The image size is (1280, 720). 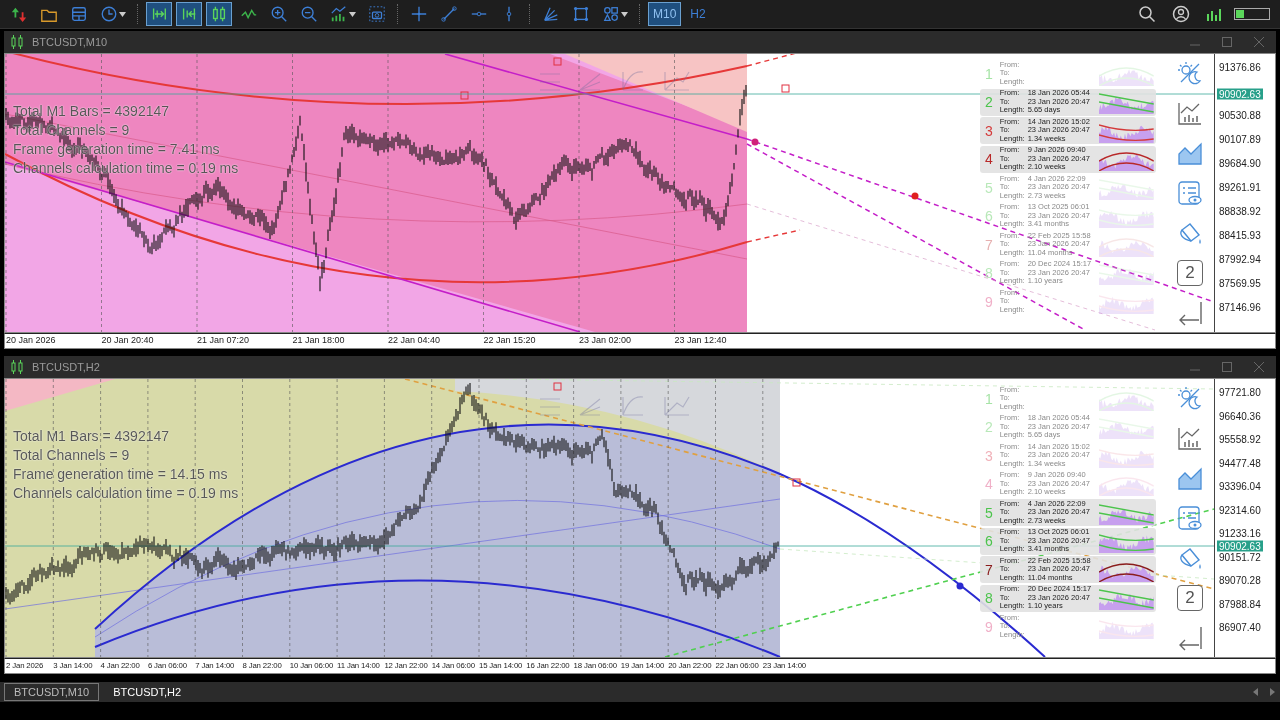 What do you see at coordinates (1240, 283) in the screenshot?
I see `price-label: 87569.95` at bounding box center [1240, 283].